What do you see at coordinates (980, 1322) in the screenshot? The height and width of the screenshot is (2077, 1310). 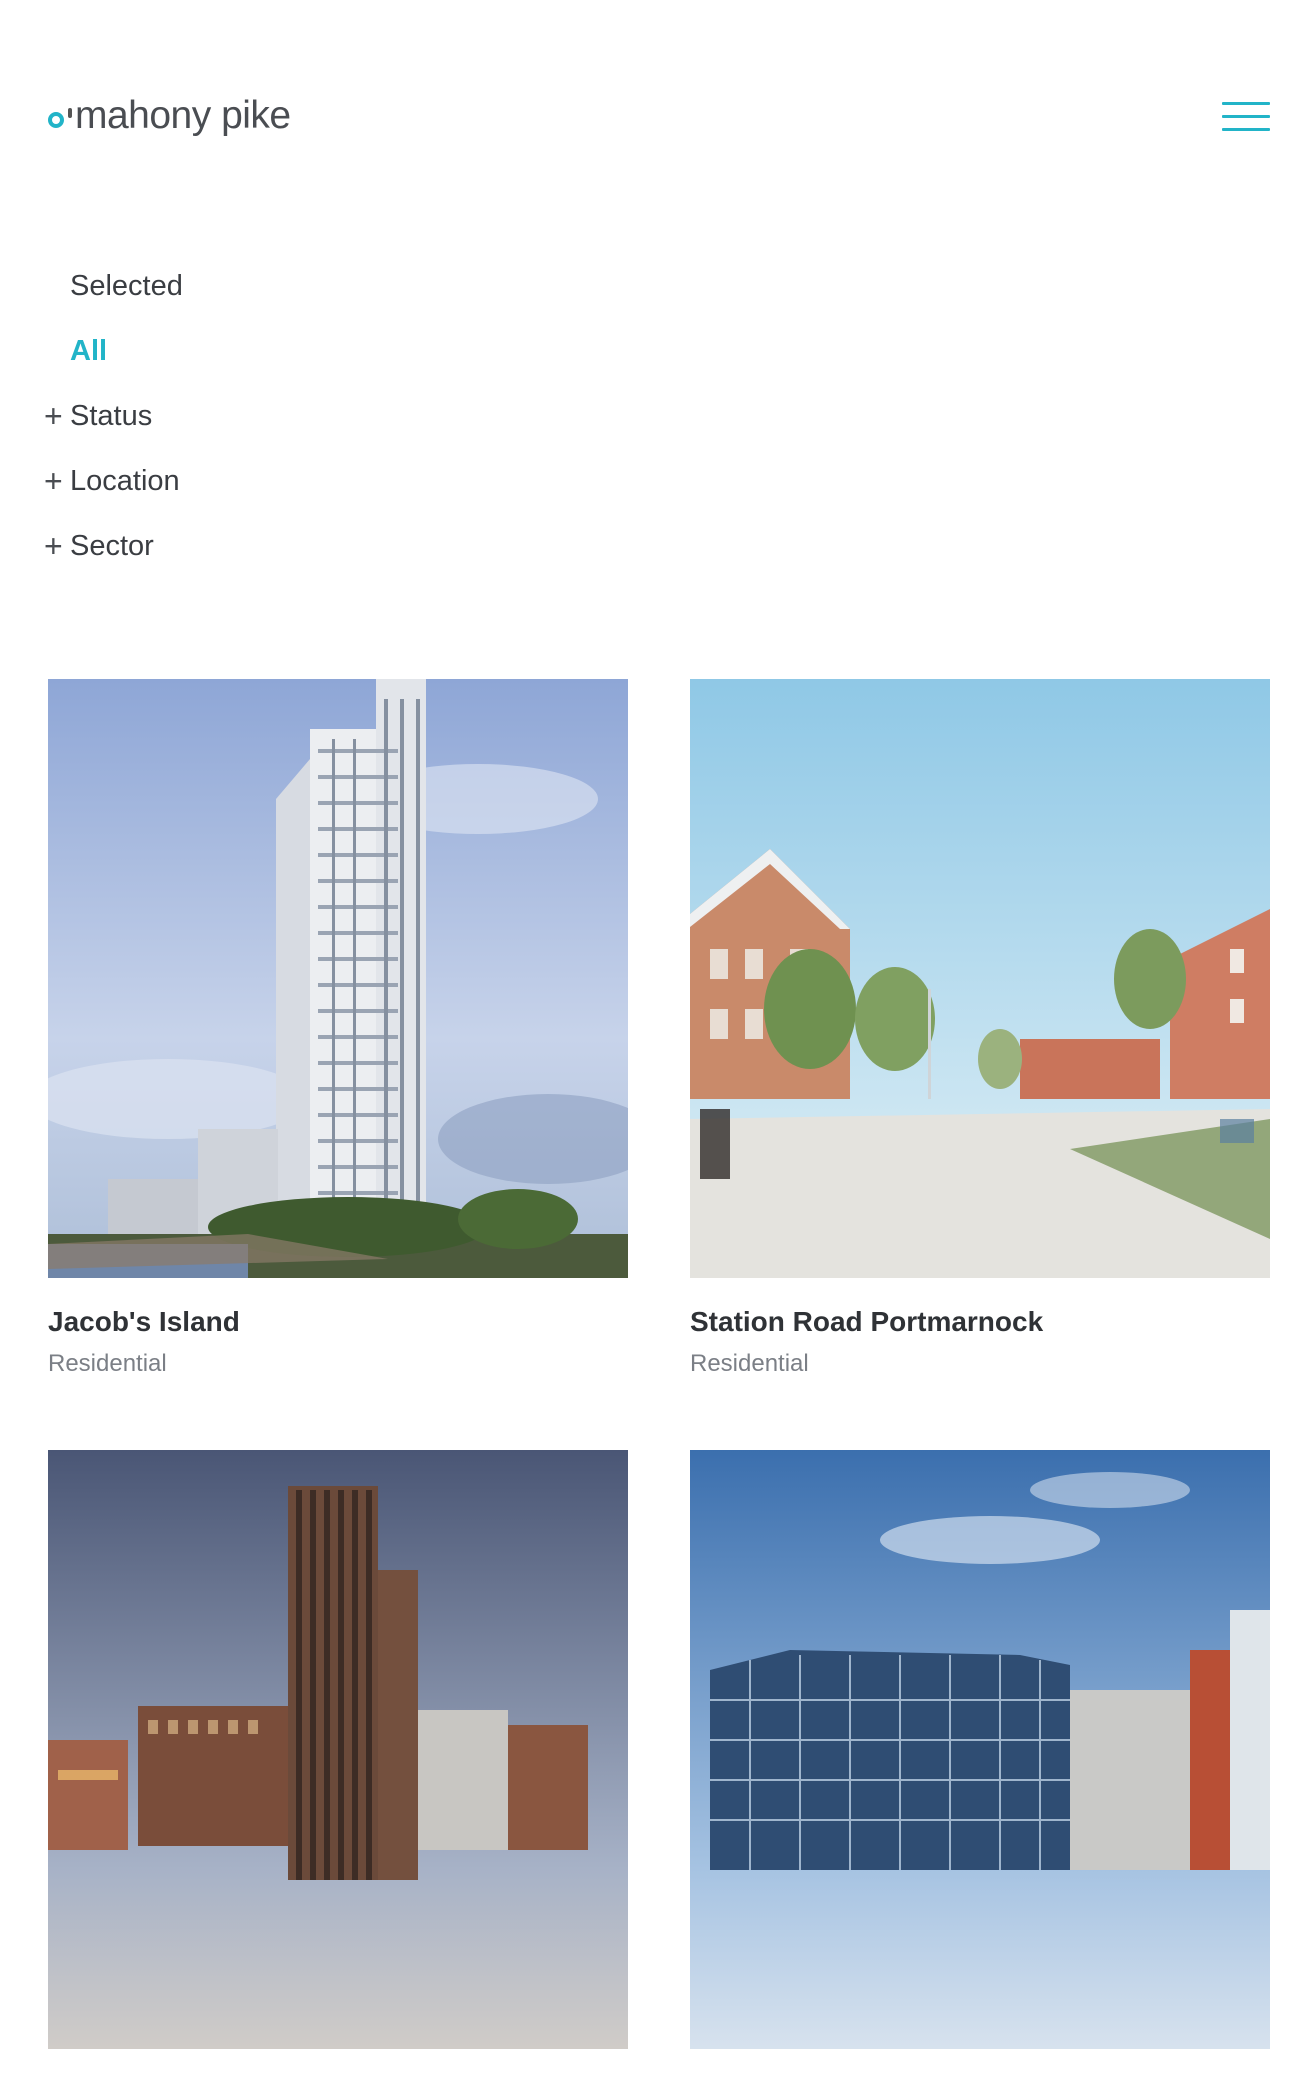 I see `project-title: Station Road Portmarnock` at bounding box center [980, 1322].